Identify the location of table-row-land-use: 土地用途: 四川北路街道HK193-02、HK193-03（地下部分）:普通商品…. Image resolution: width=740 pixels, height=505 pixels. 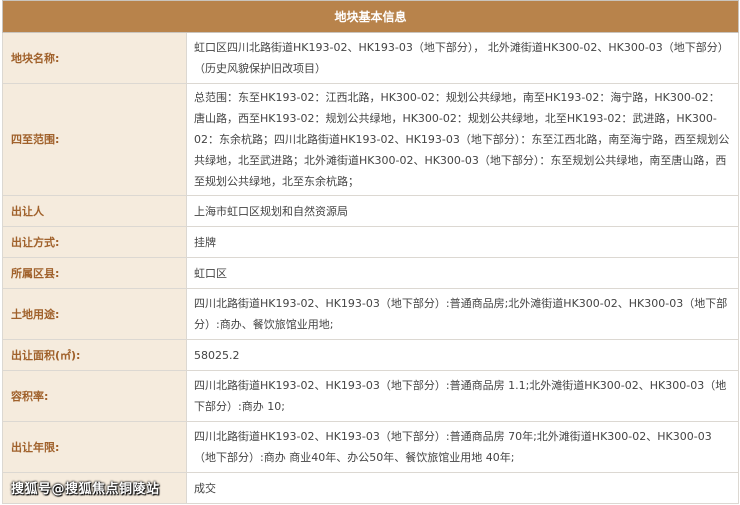
(371, 314).